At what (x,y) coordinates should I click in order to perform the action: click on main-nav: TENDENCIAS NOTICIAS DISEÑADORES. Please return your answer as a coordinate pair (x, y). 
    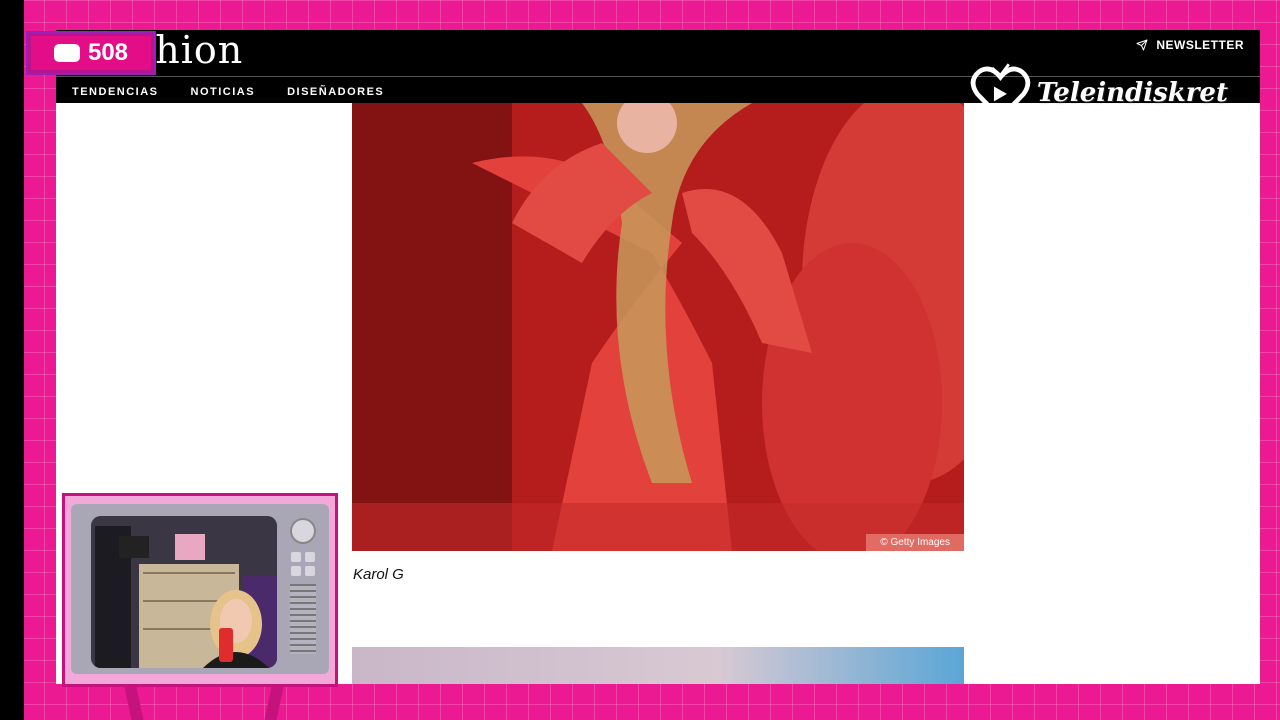
    Looking at the image, I should click on (228, 92).